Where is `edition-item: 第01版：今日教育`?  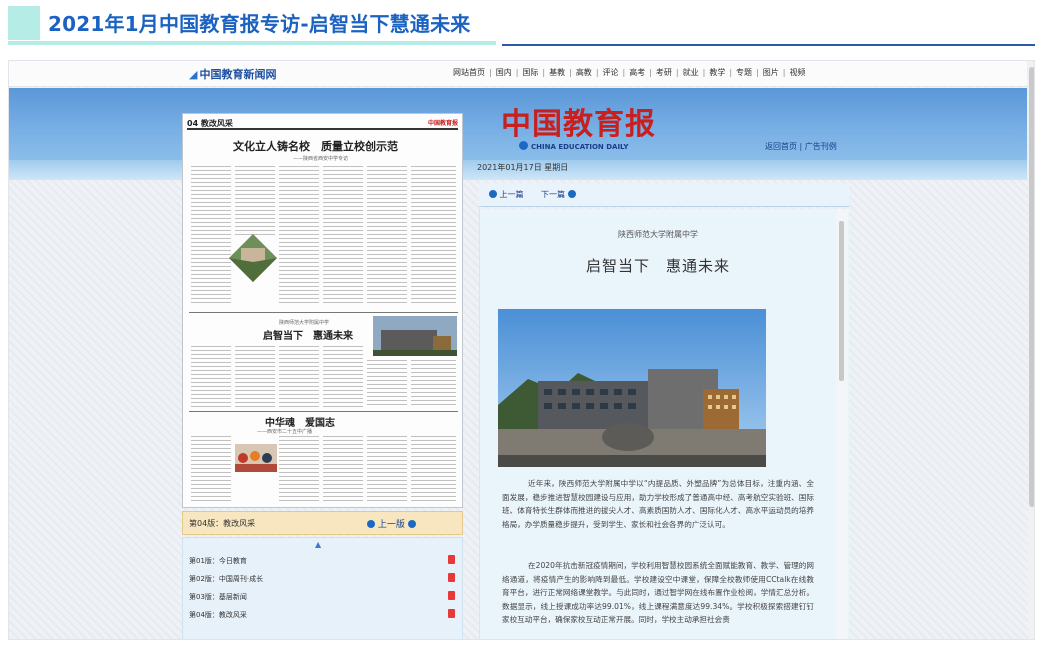
edition-item: 第01版：今日教育 is located at coordinates (323, 560).